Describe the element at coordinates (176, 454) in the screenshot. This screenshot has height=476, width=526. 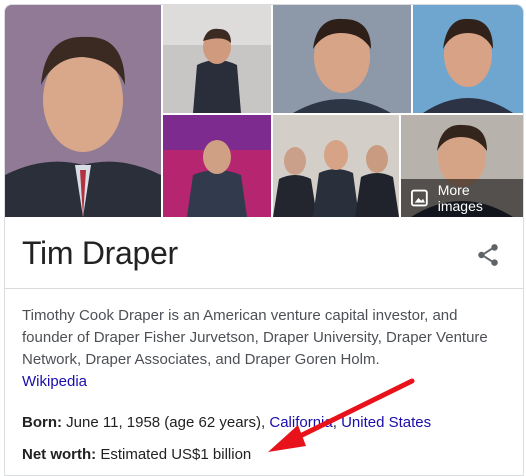
I see `networth-value: Estimated US$1 billion` at that location.